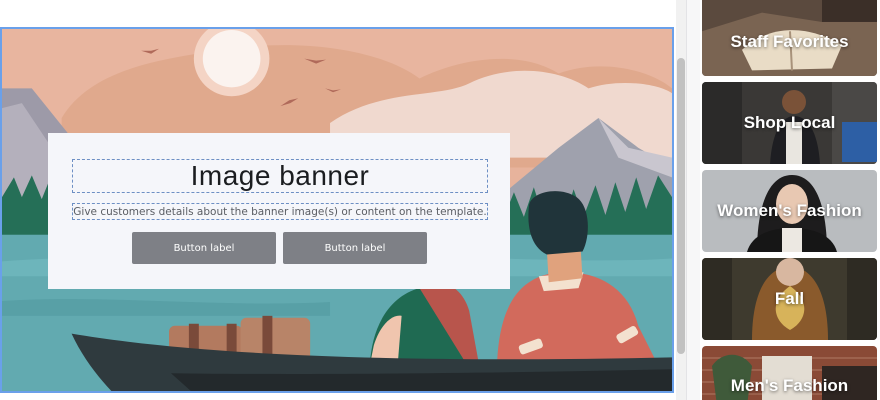 Image resolution: width=880 pixels, height=400 pixels. What do you see at coordinates (693, 200) in the screenshot?
I see `panel-divider` at bounding box center [693, 200].